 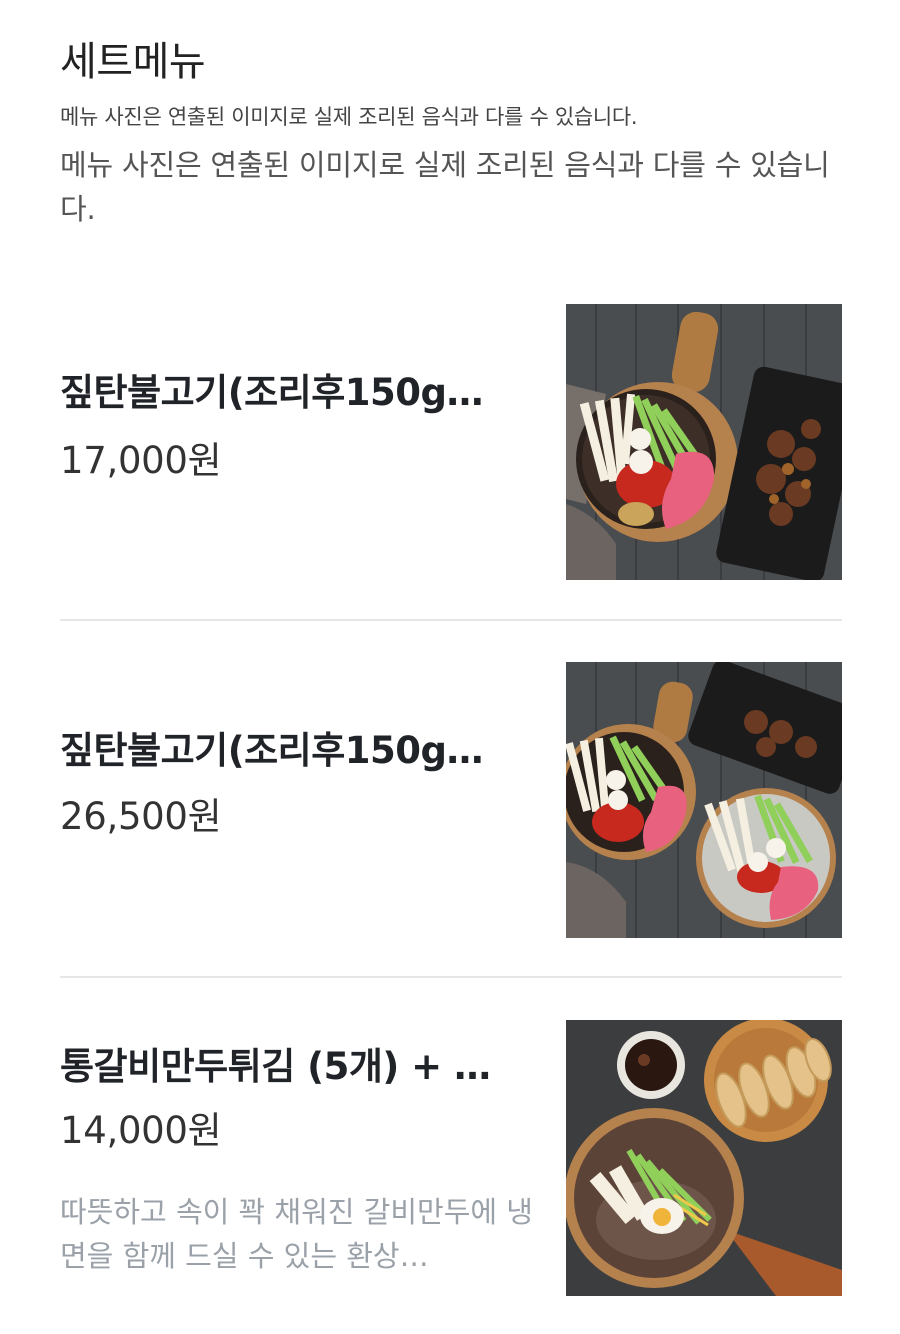 I want to click on photo-notice-small: 메뉴 사진은 연출된 이미지로 실제 조리된 음식과 다를 수 있습니다., so click(x=349, y=117).